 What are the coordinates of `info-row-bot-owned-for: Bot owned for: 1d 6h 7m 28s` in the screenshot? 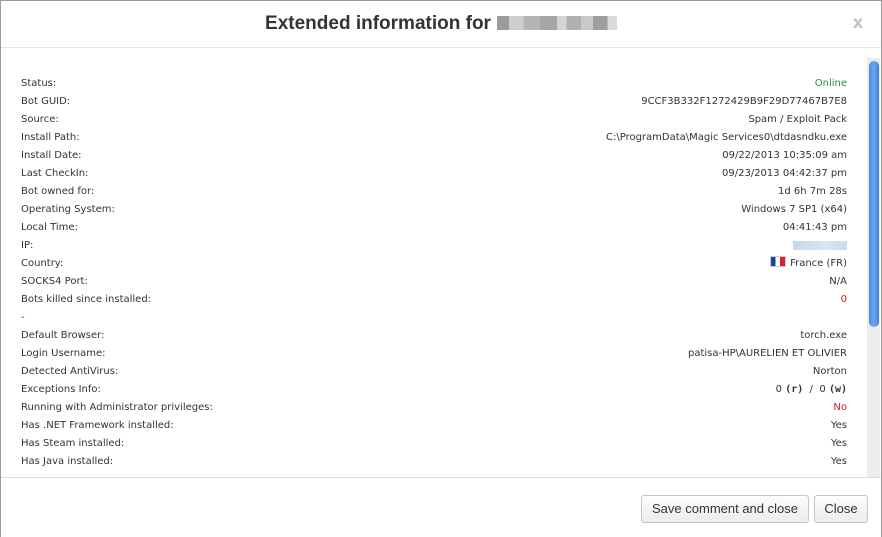 It's located at (431, 192).